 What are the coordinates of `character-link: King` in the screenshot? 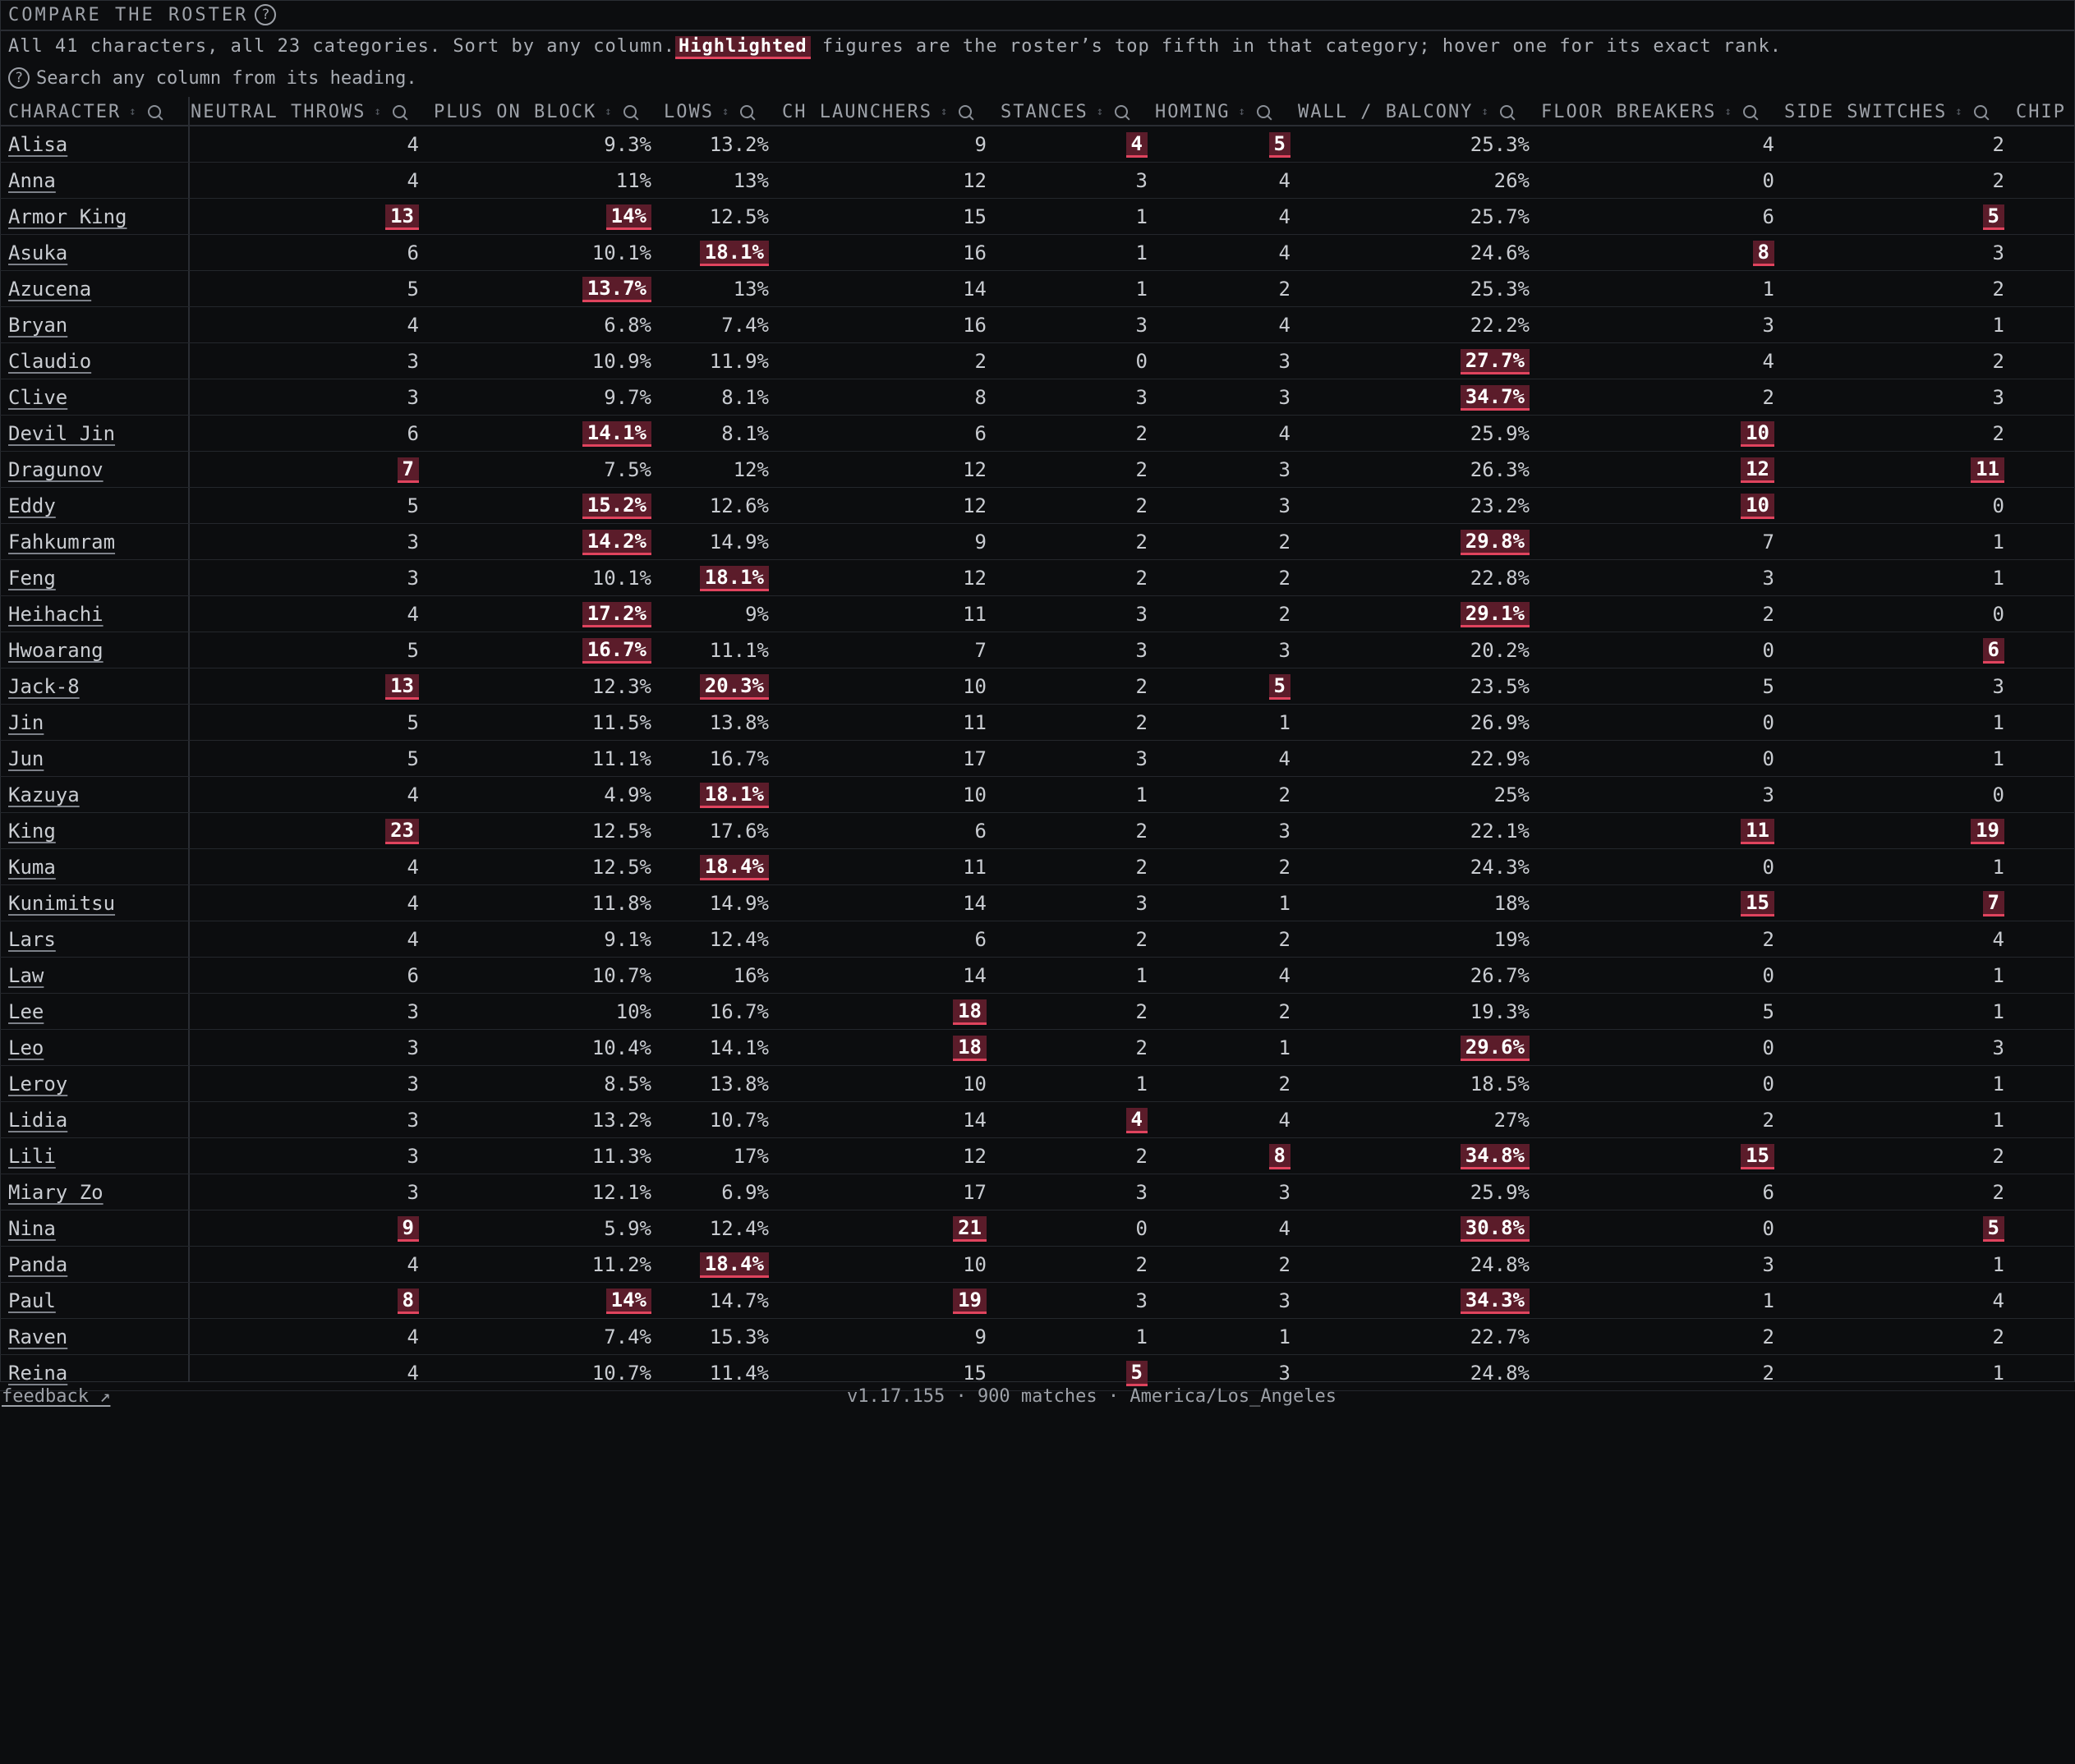 It's located at (32, 831).